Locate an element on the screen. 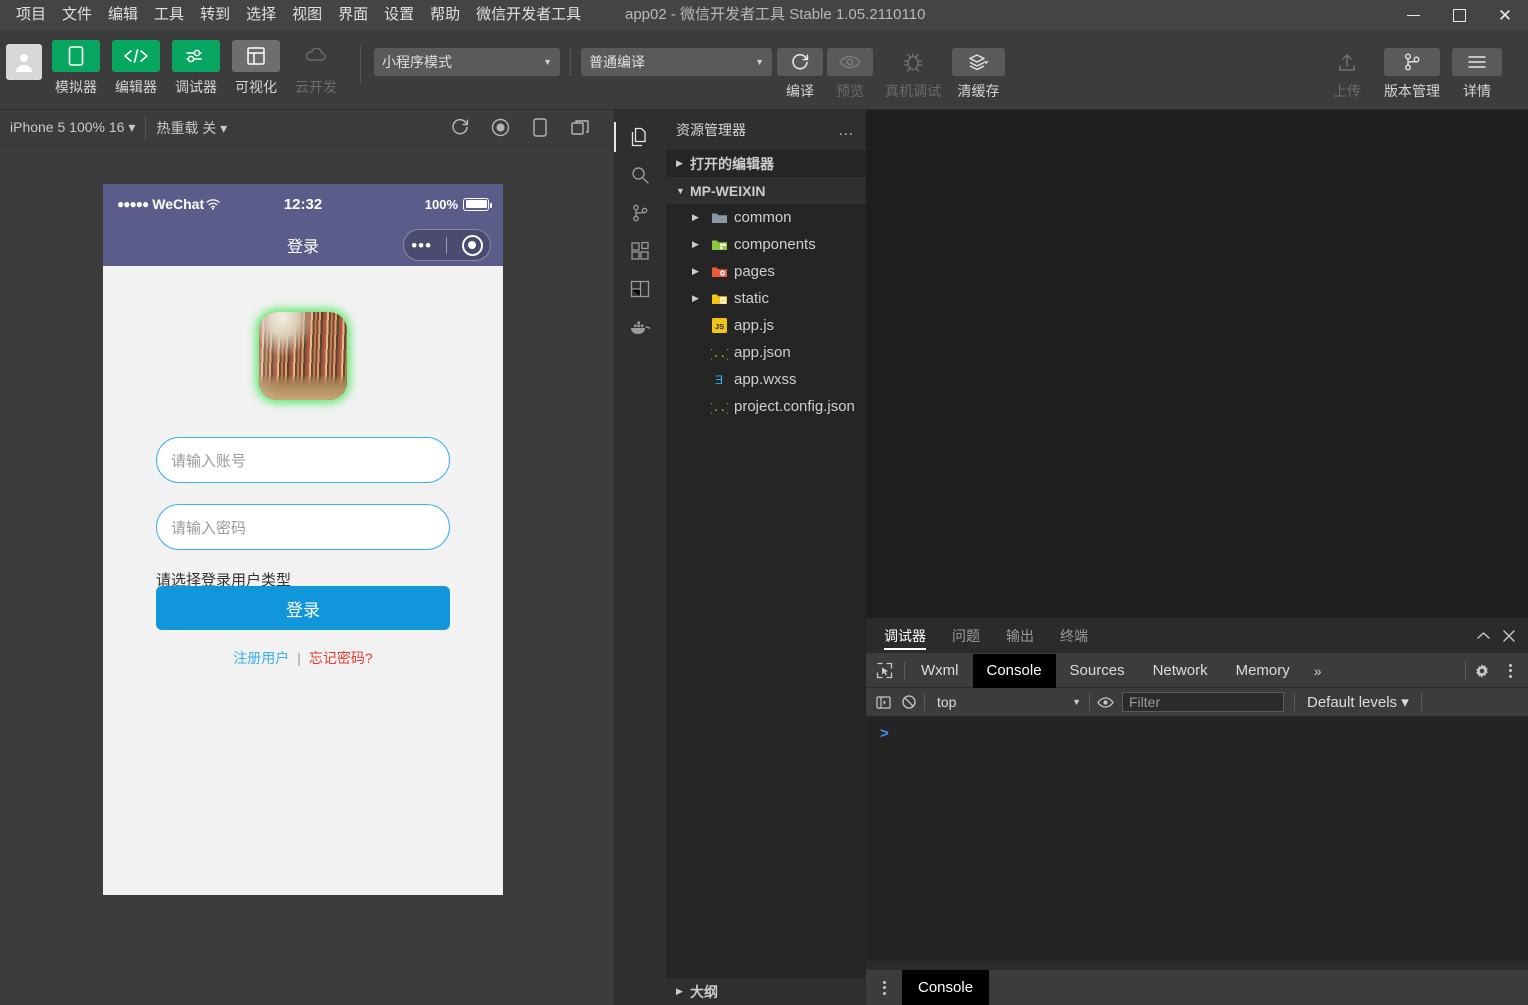 Image resolution: width=1528 pixels, height=1005 pixels. clear-console-icon is located at coordinates (909, 702).